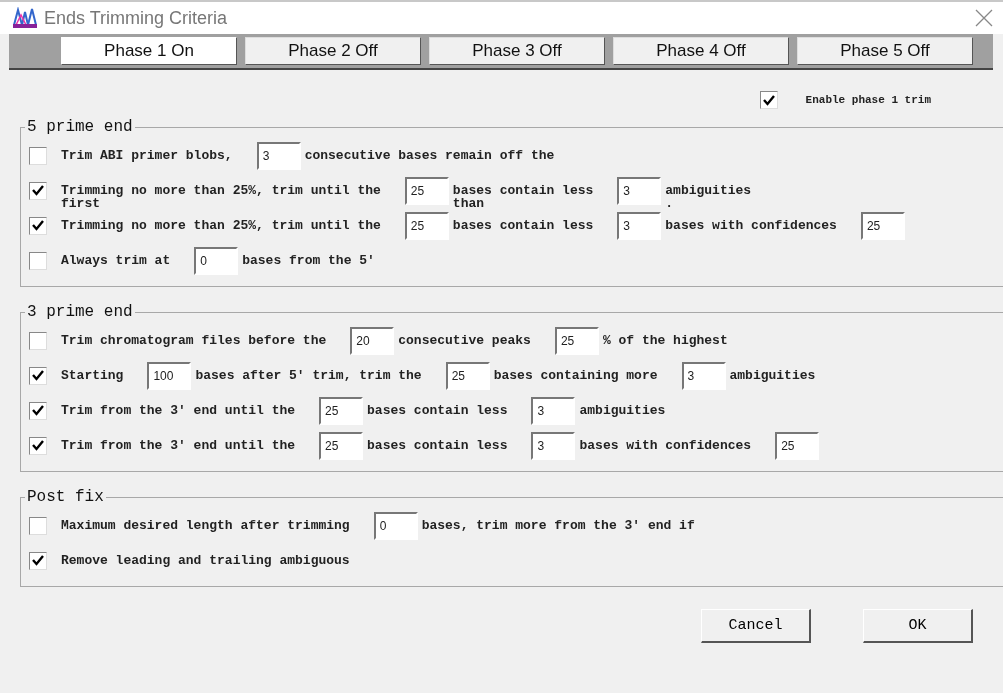  What do you see at coordinates (92, 375) in the screenshot?
I see `option-label: Starting` at bounding box center [92, 375].